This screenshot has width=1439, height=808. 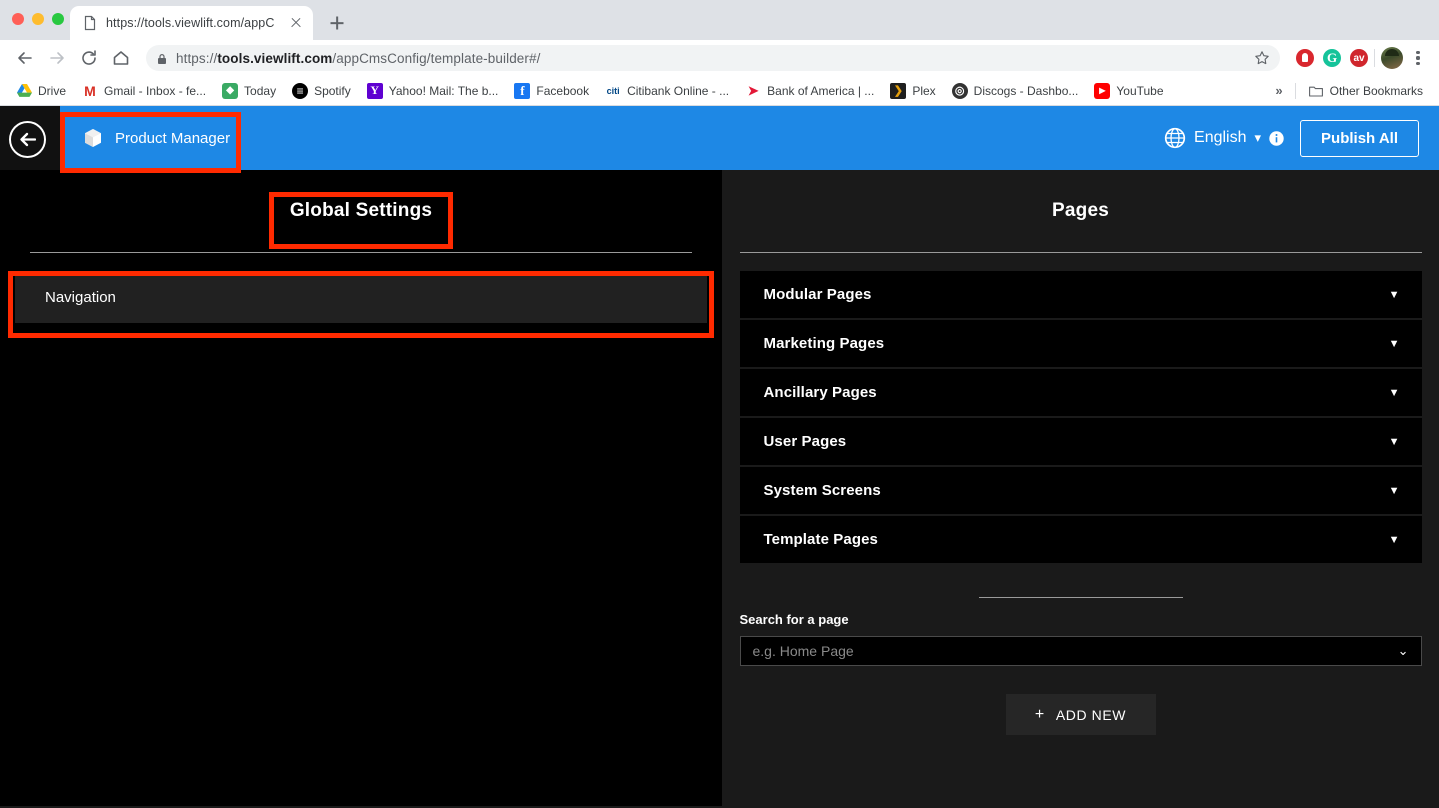 I want to click on accordion-label: Marketing Pages, so click(x=824, y=343).